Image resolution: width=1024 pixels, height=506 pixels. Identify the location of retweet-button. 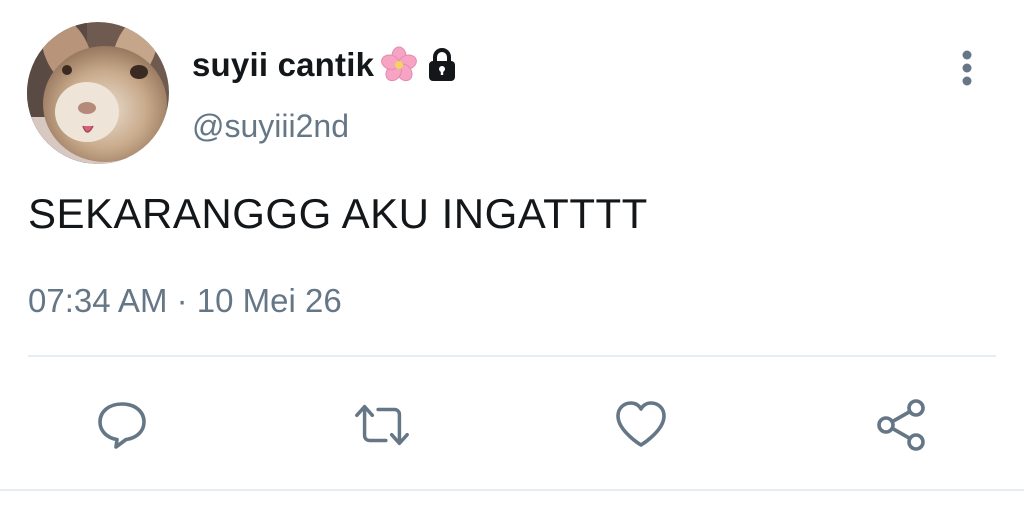
(382, 425).